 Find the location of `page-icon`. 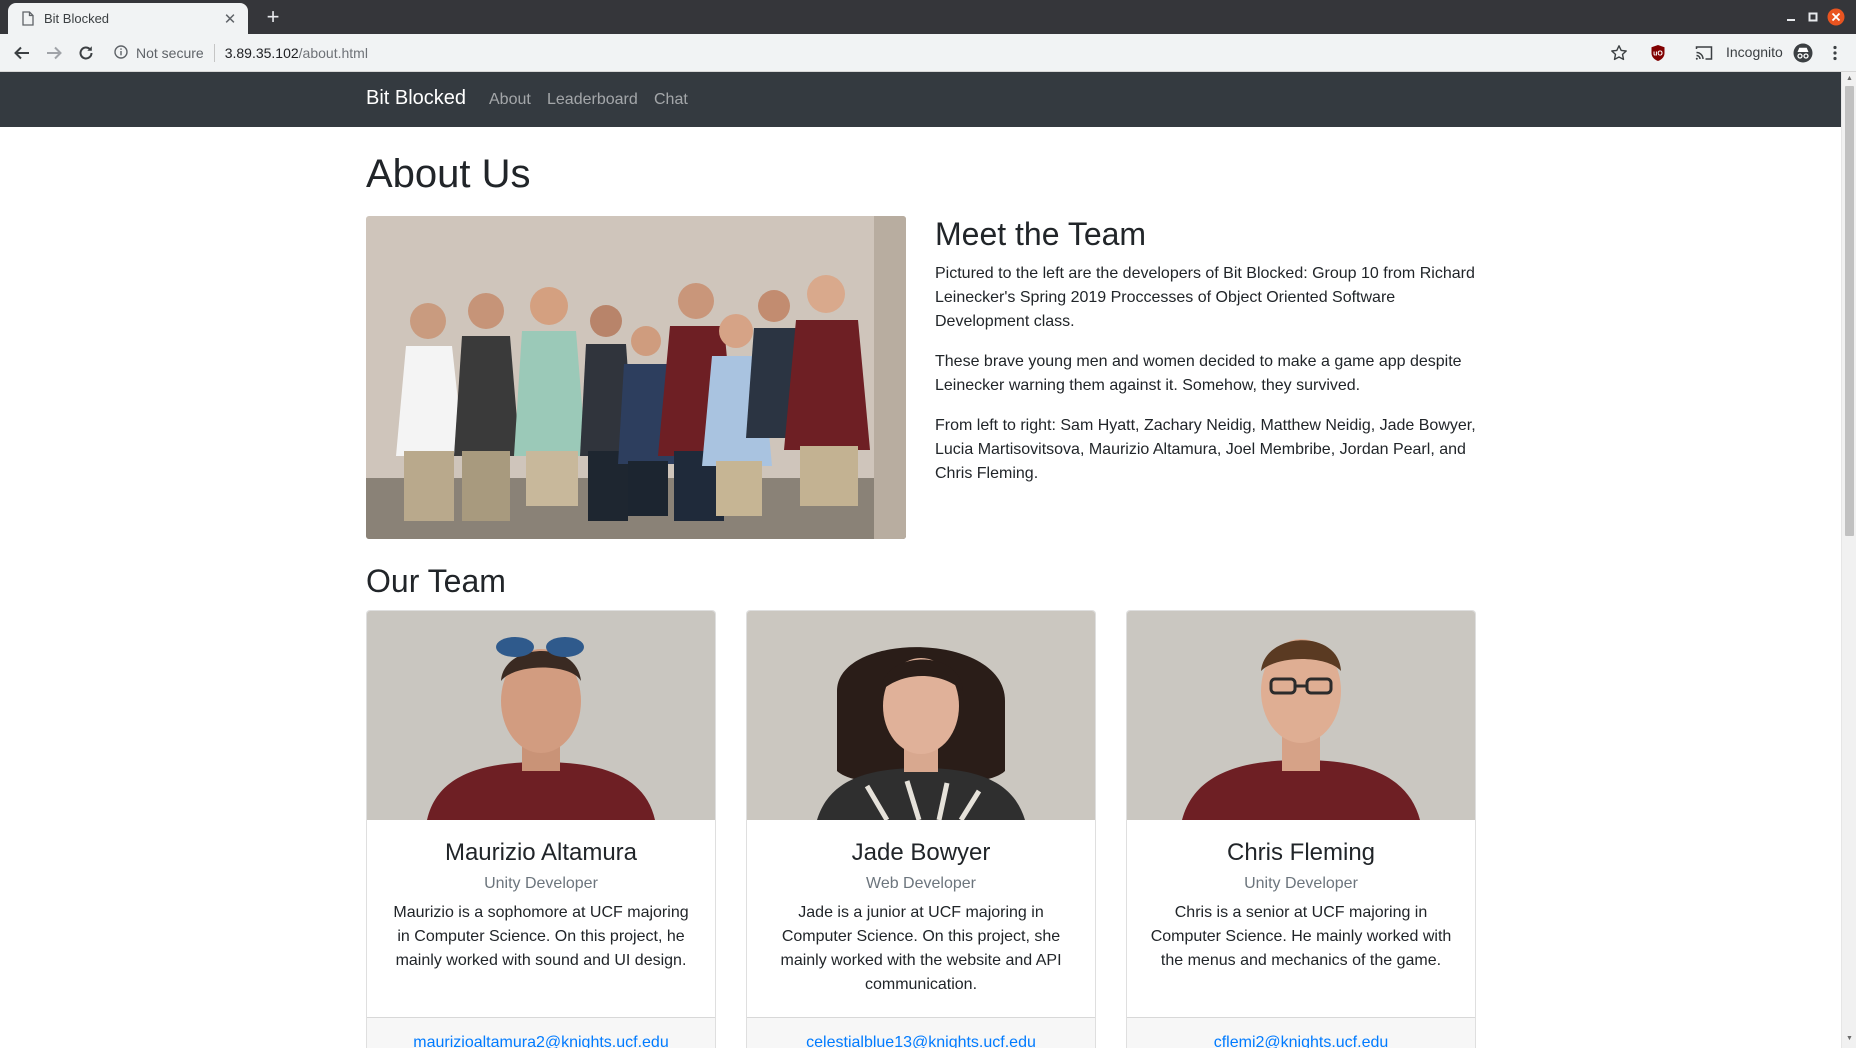

page-icon is located at coordinates (28, 18).